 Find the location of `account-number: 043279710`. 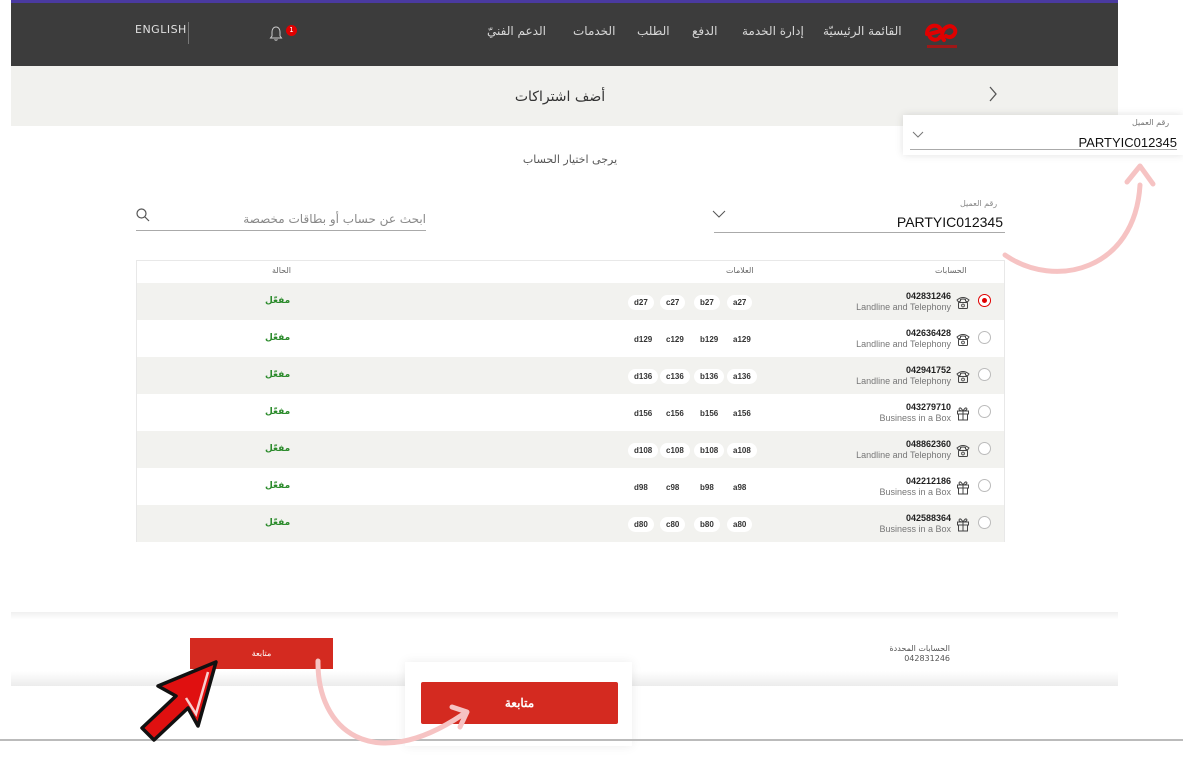

account-number: 043279710 is located at coordinates (928, 407).